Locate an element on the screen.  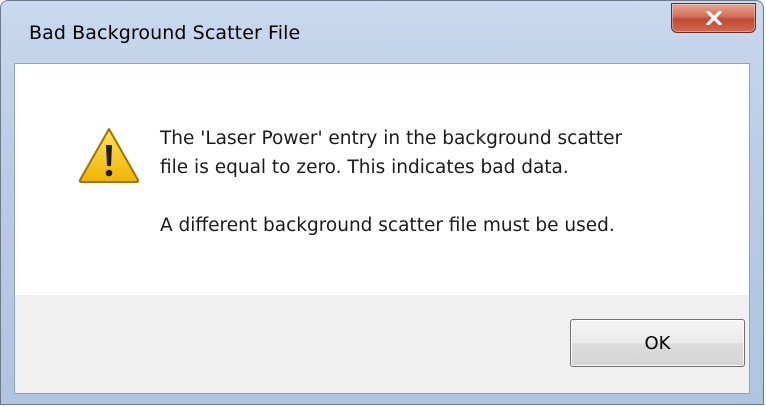
close-icon is located at coordinates (713, 18).